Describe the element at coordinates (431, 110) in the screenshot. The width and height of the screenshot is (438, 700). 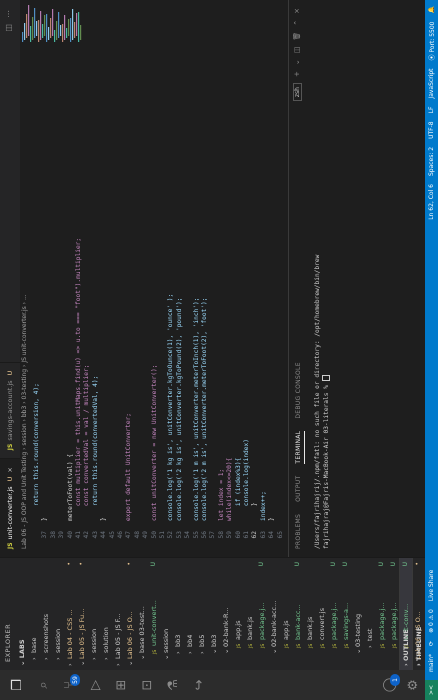
I see `line-ending: LF` at that location.